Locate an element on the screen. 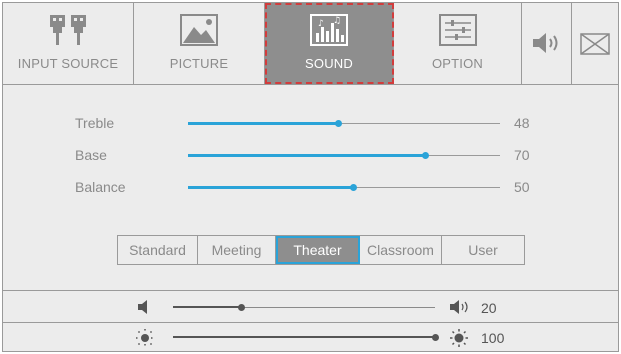 The image size is (621, 354). treble-label: Treble is located at coordinates (95, 123).